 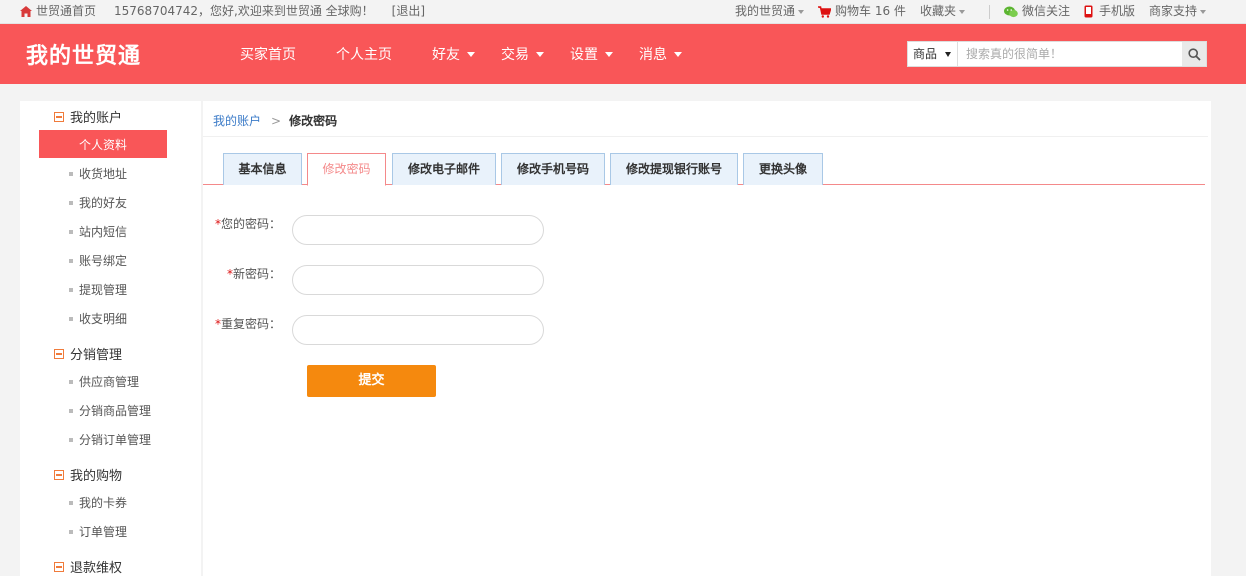 What do you see at coordinates (705, 121) in the screenshot?
I see `breadcrumb: 我的账户 > 修改密码` at bounding box center [705, 121].